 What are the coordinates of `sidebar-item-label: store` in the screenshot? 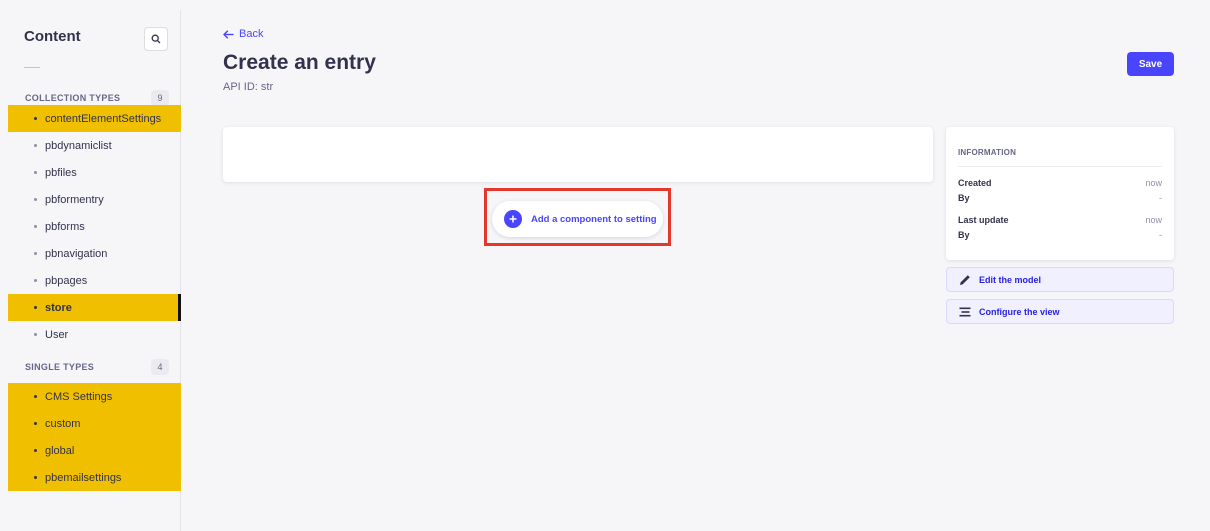 It's located at (58, 307).